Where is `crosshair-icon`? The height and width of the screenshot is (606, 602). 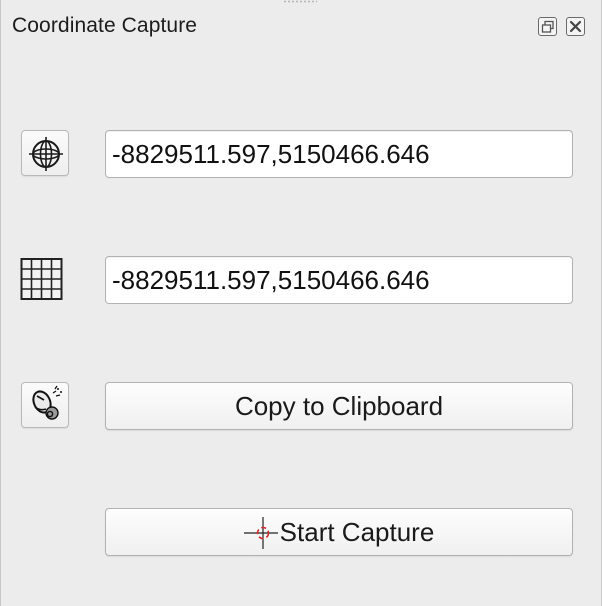 crosshair-icon is located at coordinates (260, 532).